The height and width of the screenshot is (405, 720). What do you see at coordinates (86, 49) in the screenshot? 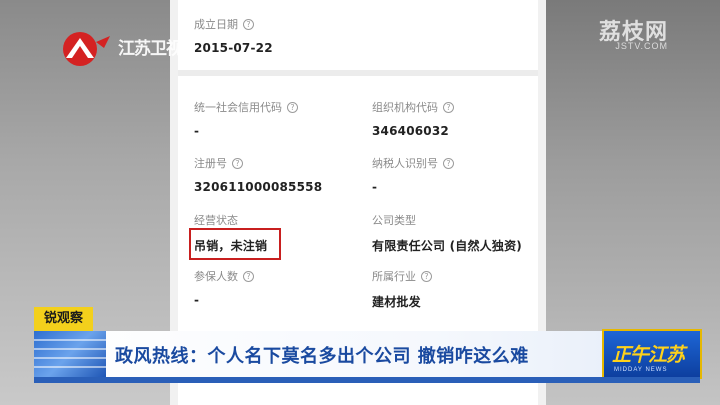
I see `station-logo-icon` at bounding box center [86, 49].